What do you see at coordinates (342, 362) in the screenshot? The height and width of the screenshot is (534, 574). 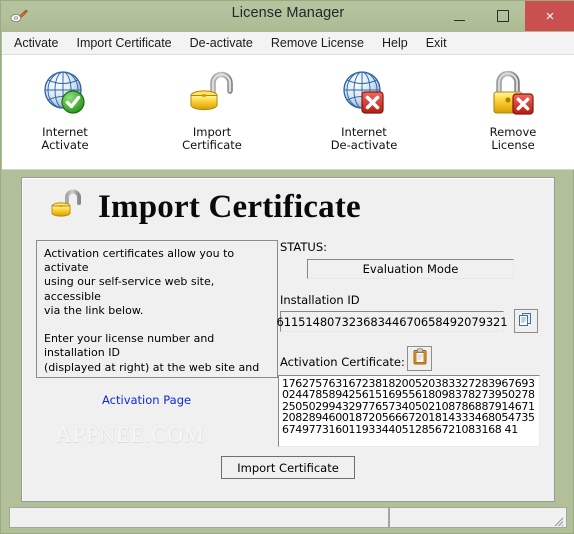 I see `activation-certificate-label: Activation Certificate:` at bounding box center [342, 362].